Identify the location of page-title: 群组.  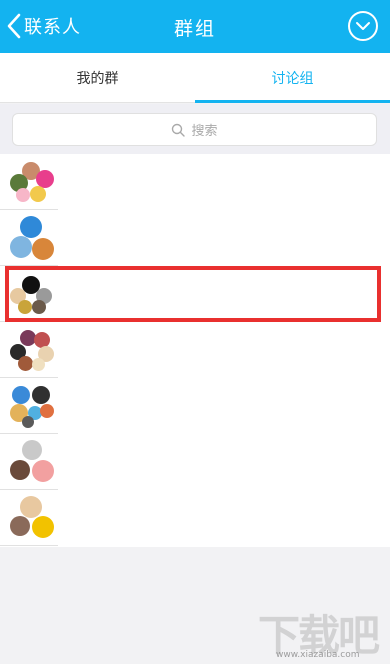
(194, 29).